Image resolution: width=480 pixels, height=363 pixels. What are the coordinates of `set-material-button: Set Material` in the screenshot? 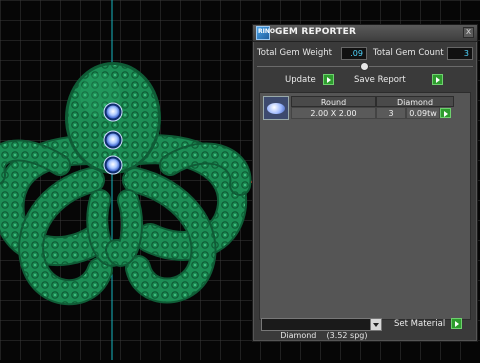 It's located at (435, 324).